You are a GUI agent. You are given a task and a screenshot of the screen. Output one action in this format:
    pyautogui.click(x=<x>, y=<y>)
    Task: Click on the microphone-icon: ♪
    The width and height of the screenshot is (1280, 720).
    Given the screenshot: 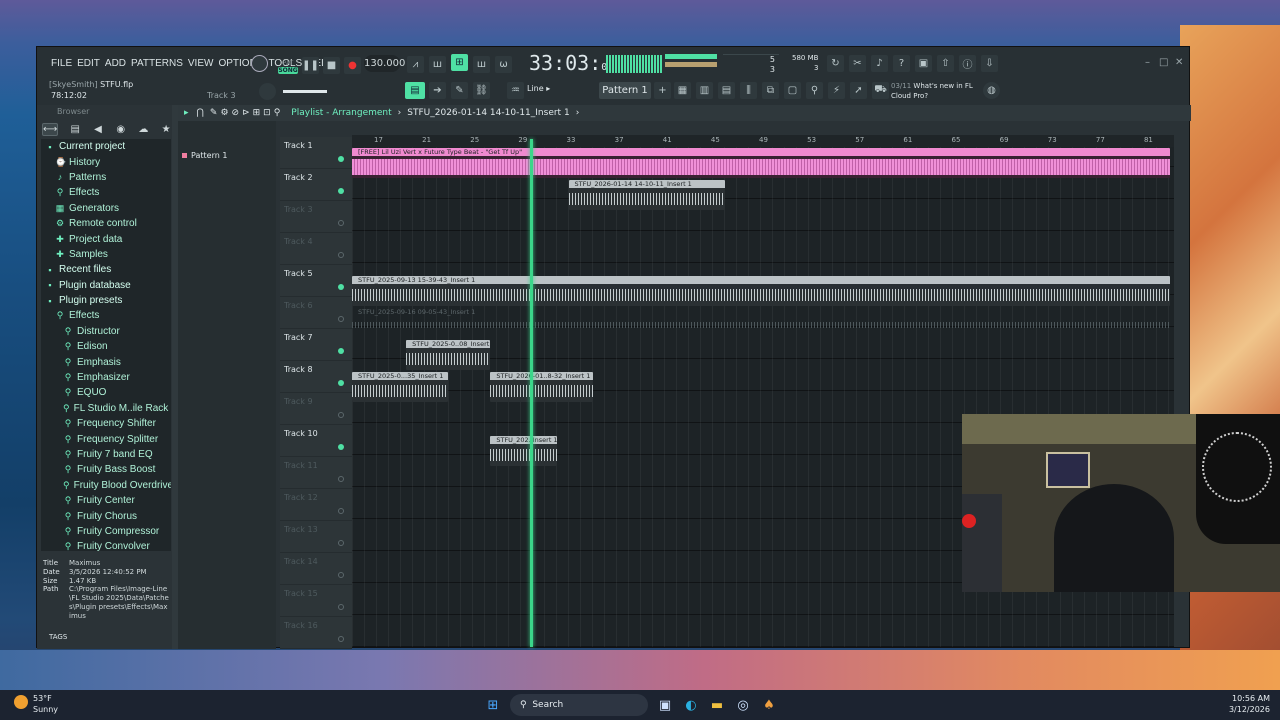 What is the action you would take?
    pyautogui.click(x=879, y=63)
    